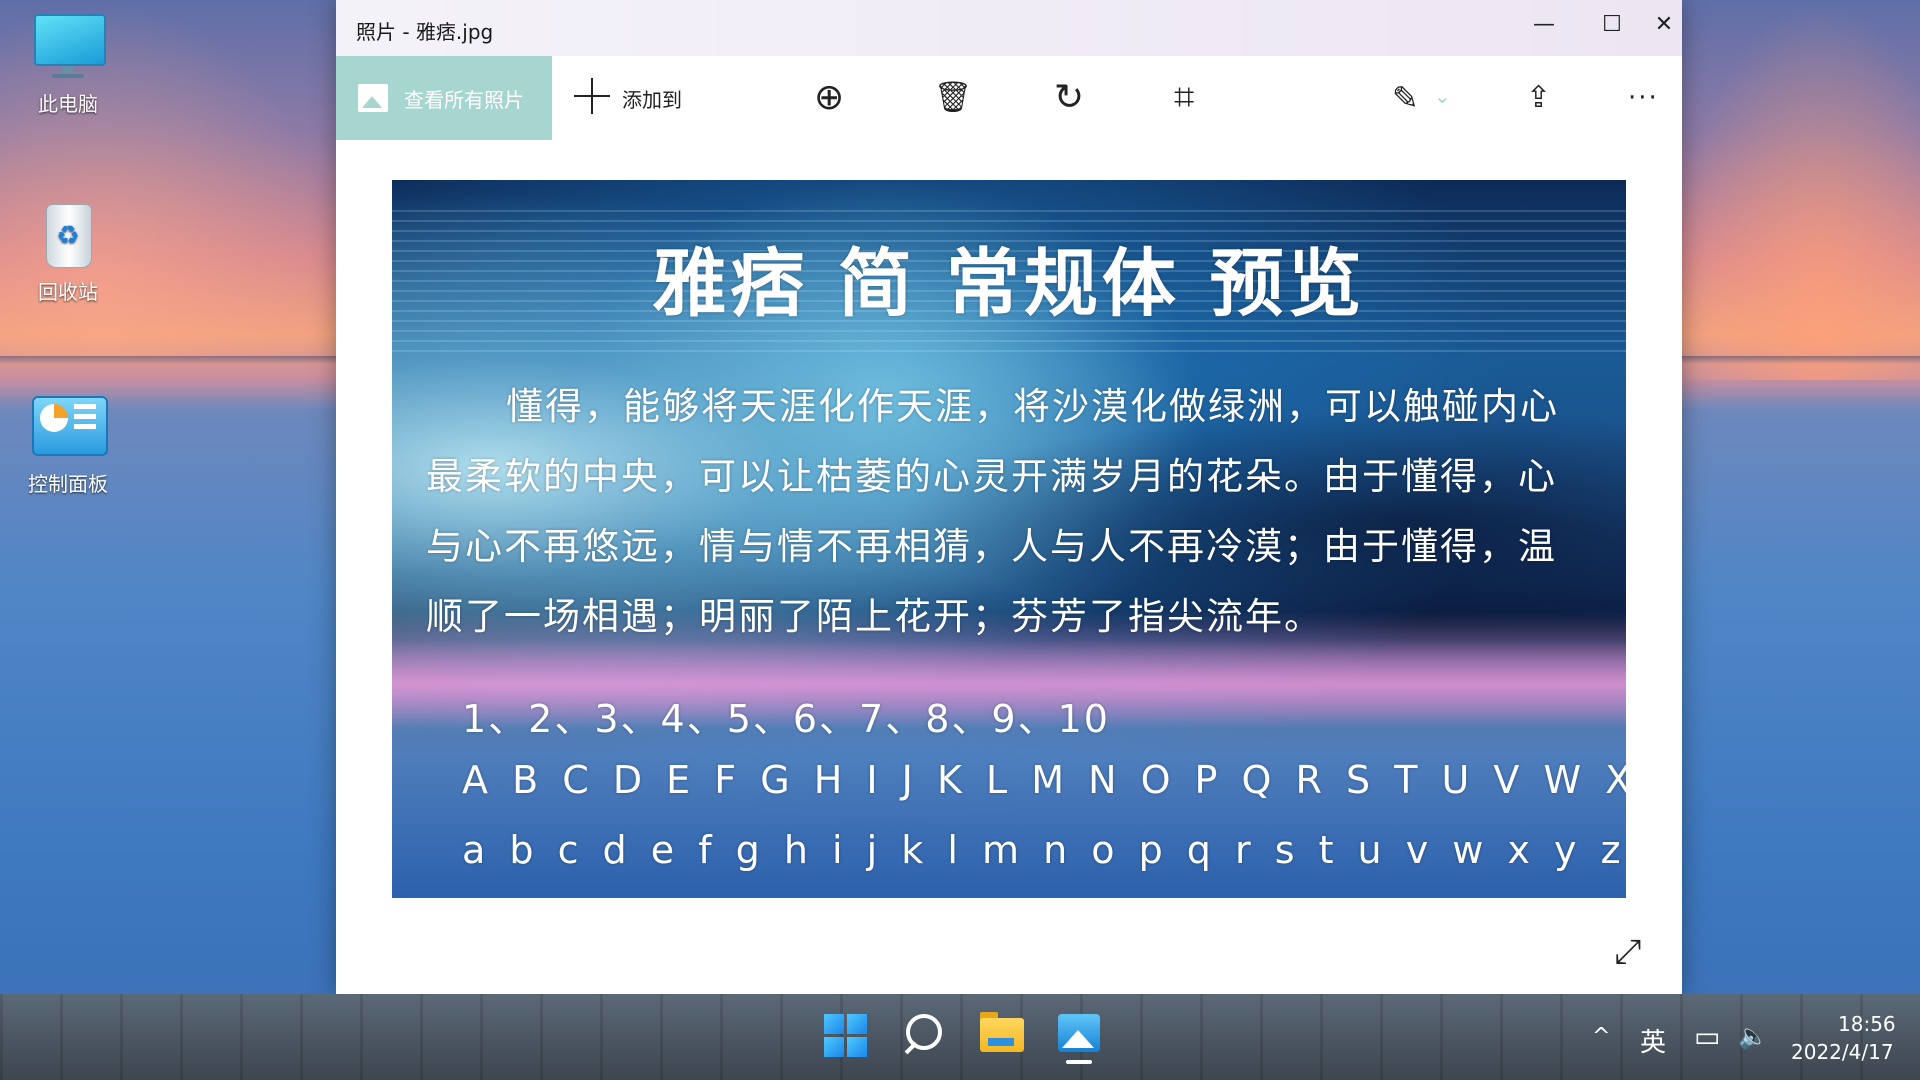 Image resolution: width=1920 pixels, height=1080 pixels. What do you see at coordinates (1643, 98) in the screenshot?
I see `more-icon: ···` at bounding box center [1643, 98].